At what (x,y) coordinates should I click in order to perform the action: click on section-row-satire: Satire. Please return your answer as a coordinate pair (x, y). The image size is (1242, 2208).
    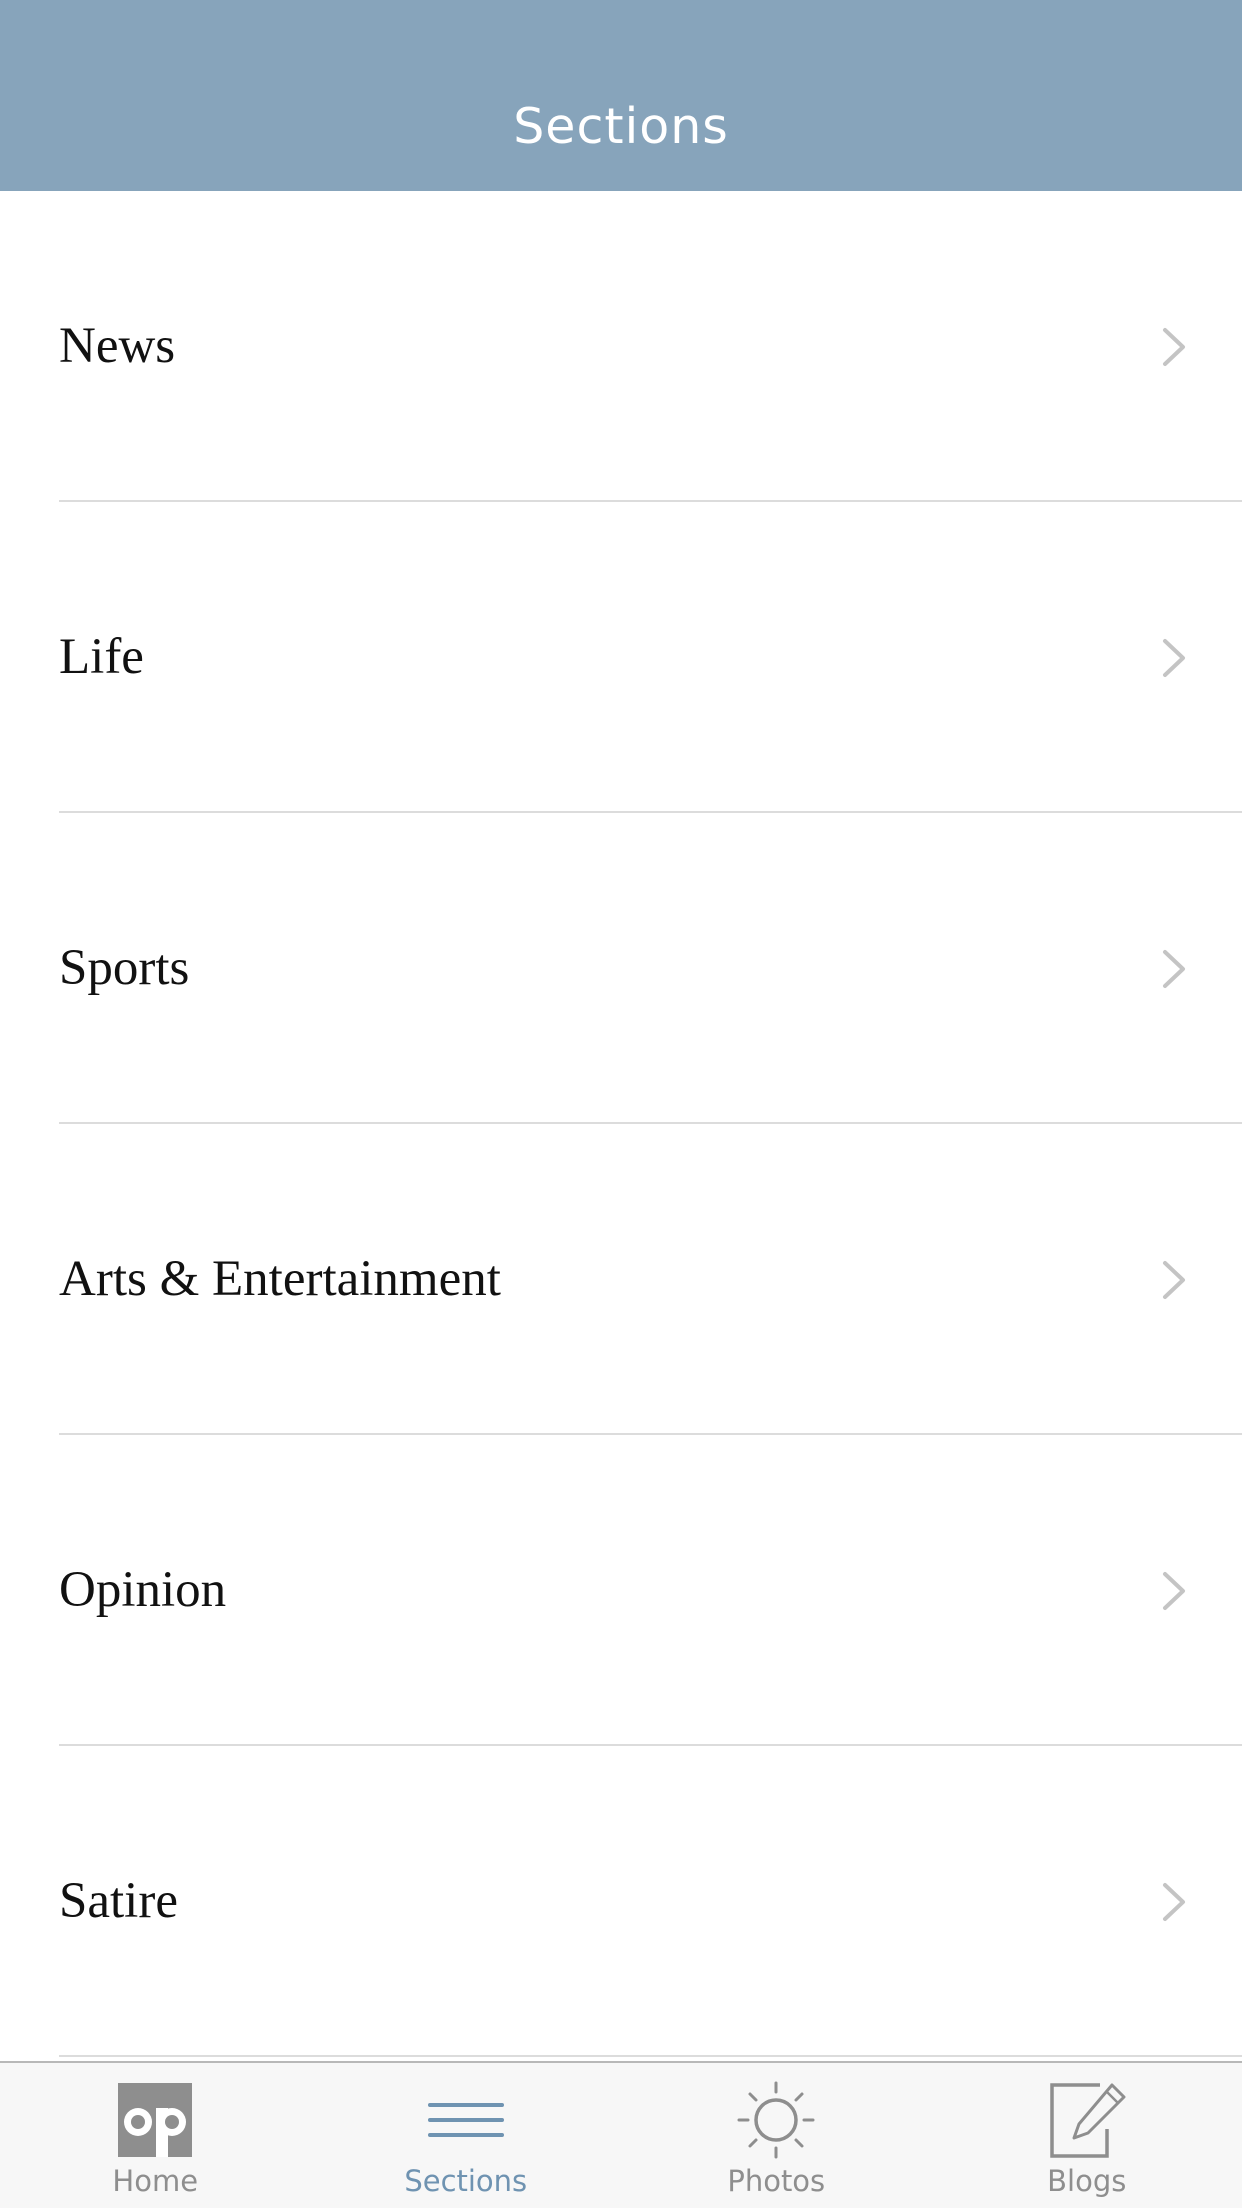
    Looking at the image, I should click on (621, 1901).